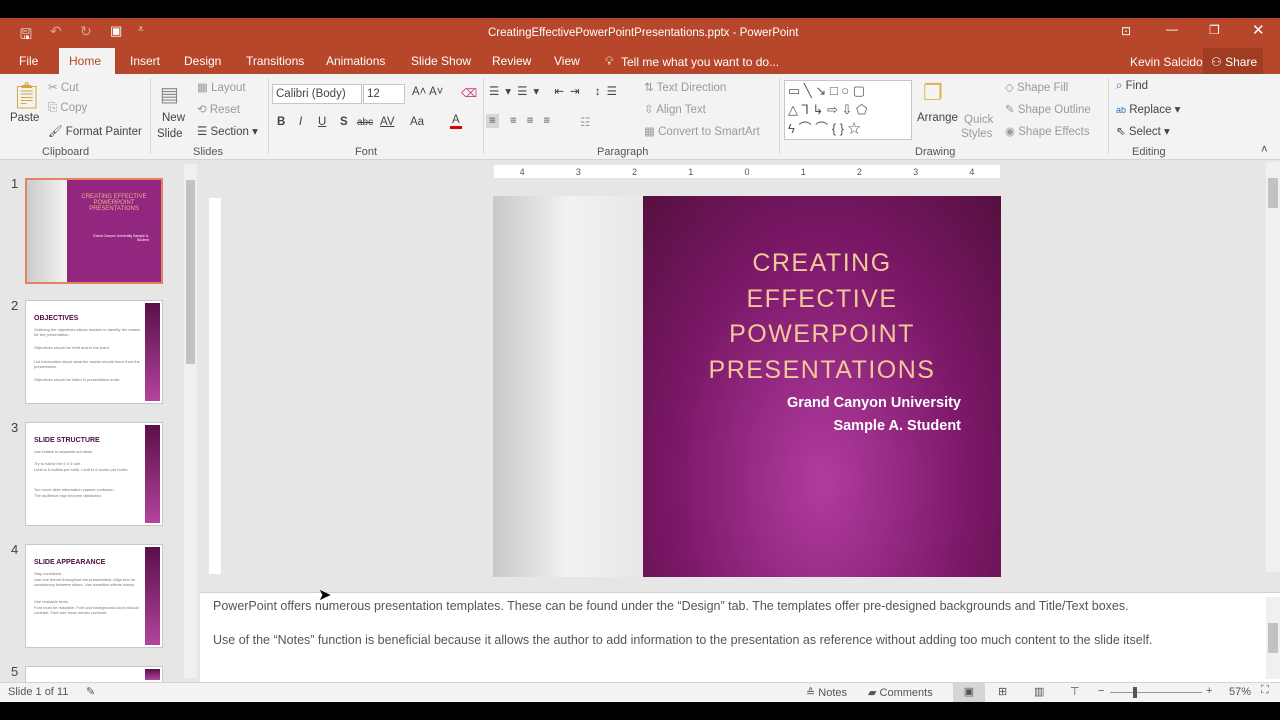 This screenshot has height=720, width=1280. Describe the element at coordinates (702, 131) in the screenshot. I see `smartart-button: ▦ Convert to SmartArt` at that location.